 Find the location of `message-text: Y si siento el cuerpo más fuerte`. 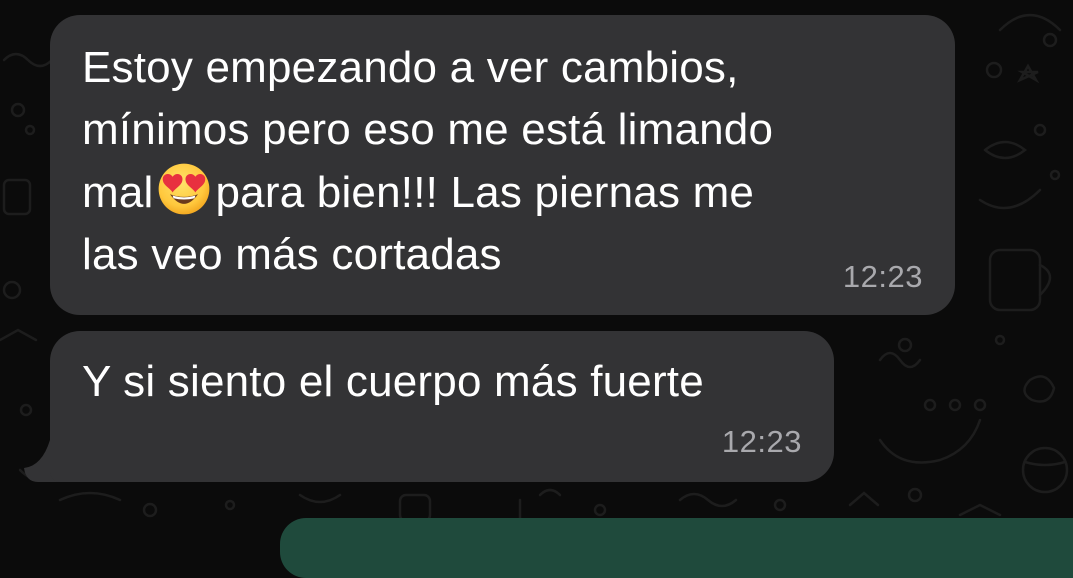

message-text: Y si siento el cuerpo más fuerte is located at coordinates (393, 381).